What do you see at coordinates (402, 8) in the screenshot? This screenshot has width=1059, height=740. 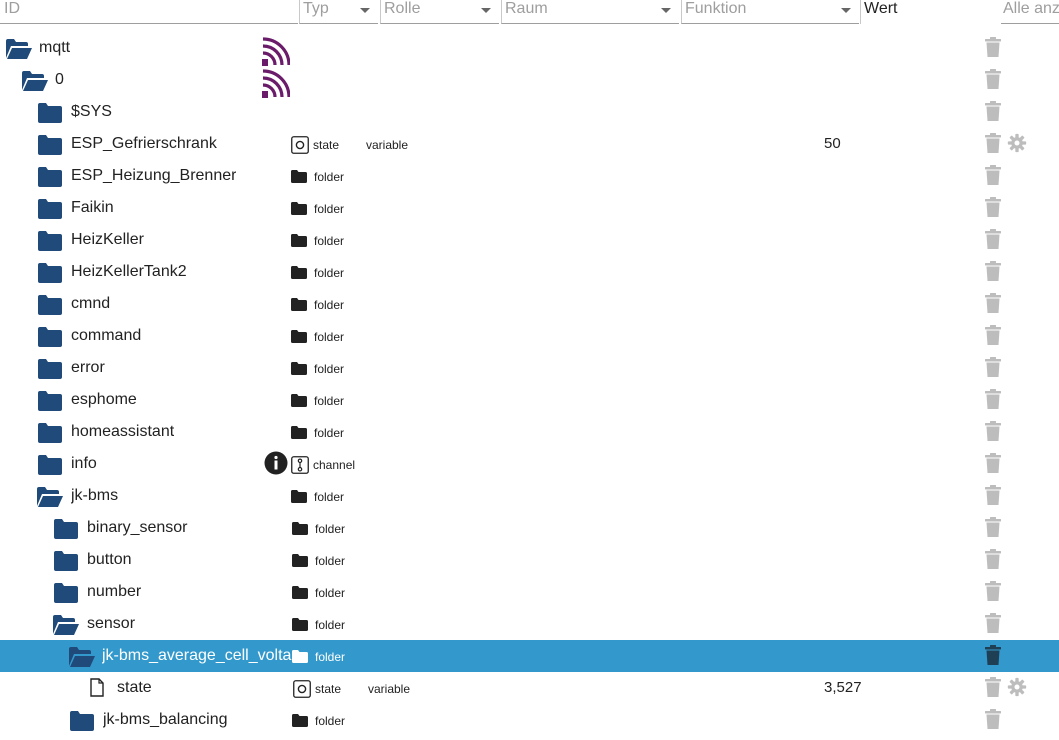 I see `rolle-filter-label: Rolle` at bounding box center [402, 8].